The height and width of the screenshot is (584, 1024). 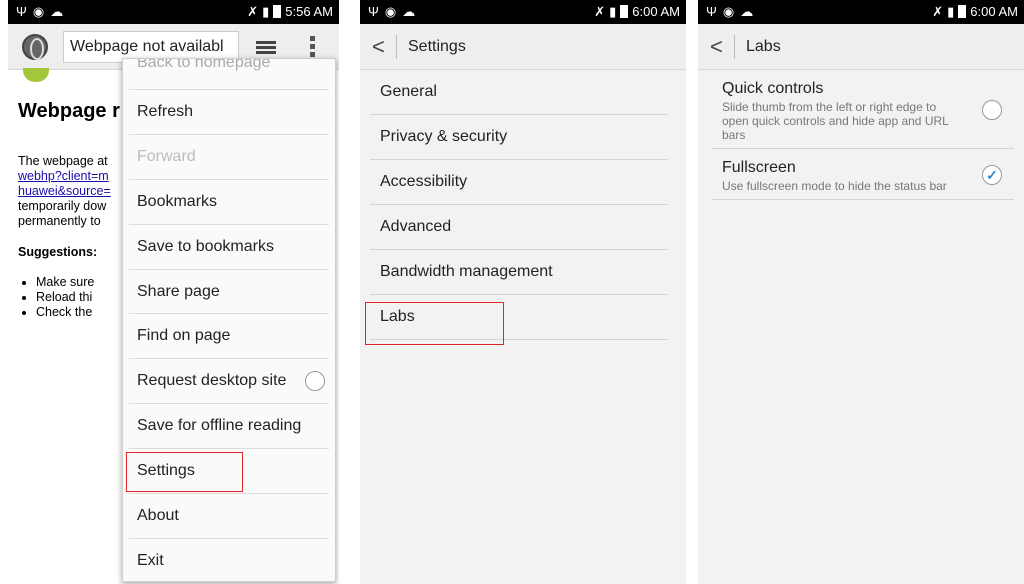 I want to click on overflow-menu-icon, so click(x=313, y=48).